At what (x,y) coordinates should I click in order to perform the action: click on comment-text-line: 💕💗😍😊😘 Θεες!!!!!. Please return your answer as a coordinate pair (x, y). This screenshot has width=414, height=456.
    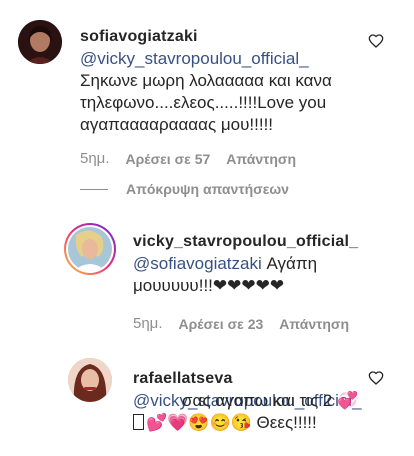
    Looking at the image, I should click on (253, 423).